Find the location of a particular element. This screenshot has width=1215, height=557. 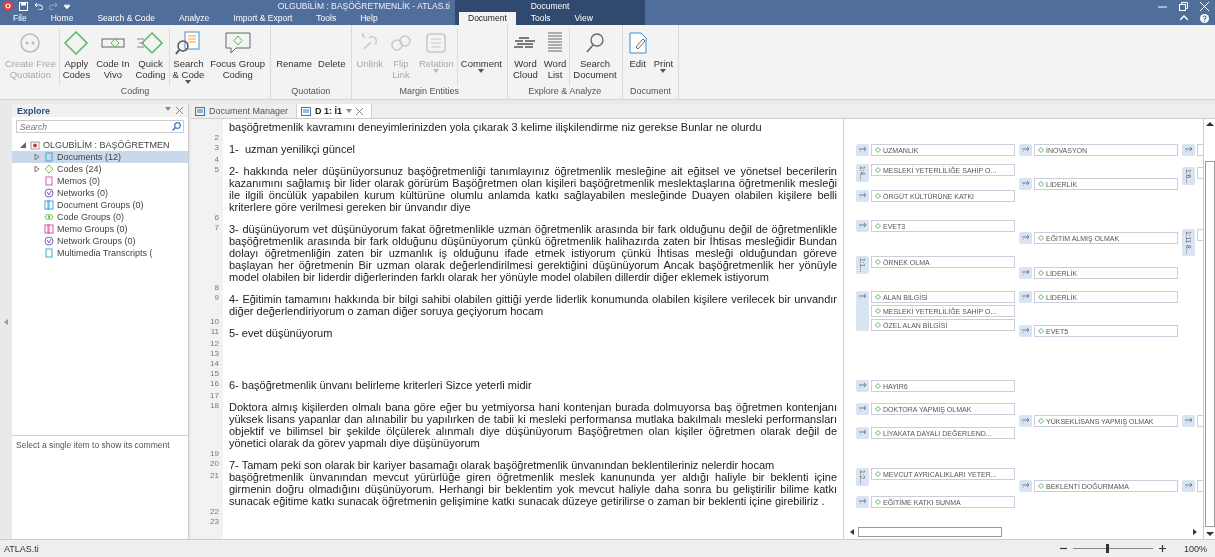

ribbon-button: Edit is located at coordinates (637, 57).